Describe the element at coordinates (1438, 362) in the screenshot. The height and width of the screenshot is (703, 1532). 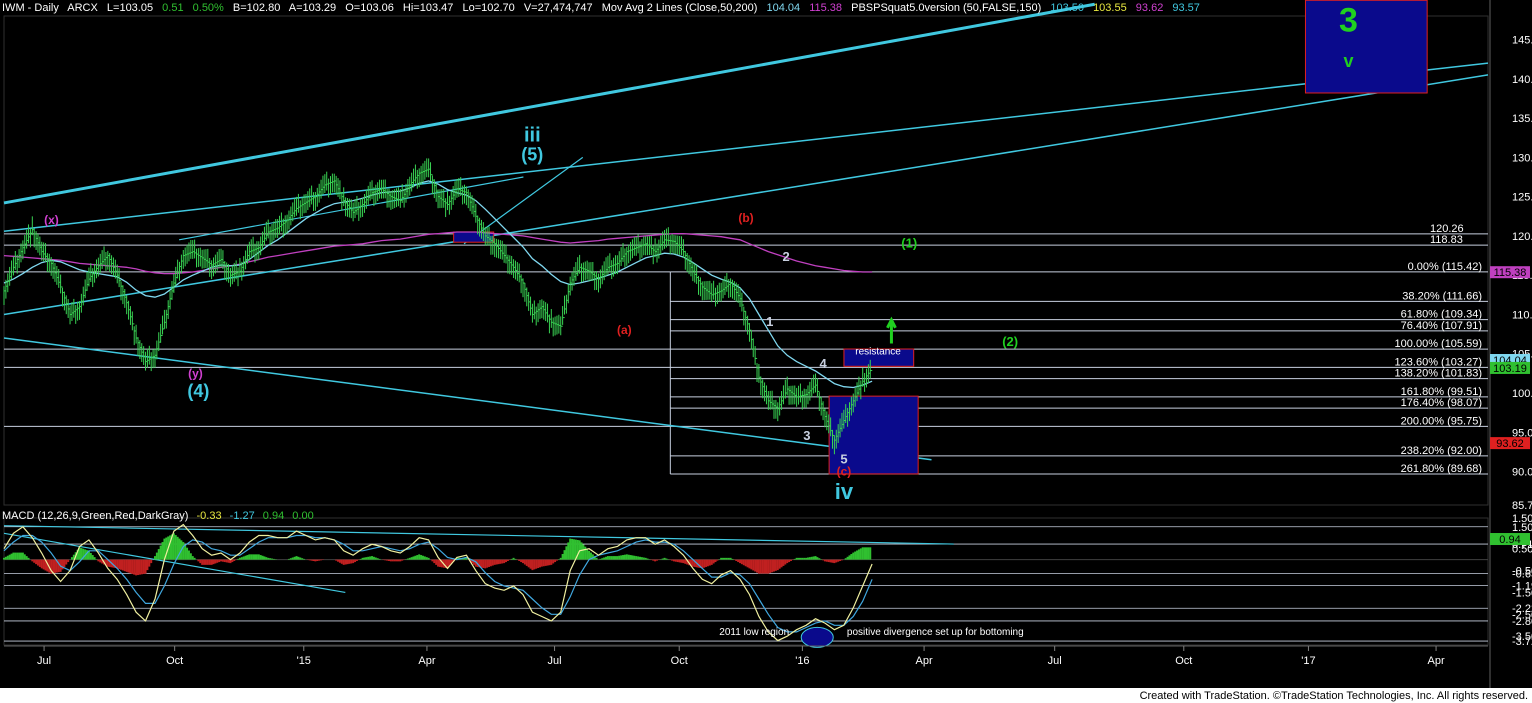
I see `fib-label: 123.60% (103.27)` at that location.